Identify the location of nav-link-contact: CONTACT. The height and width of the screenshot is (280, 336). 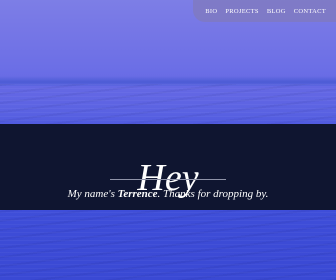
(310, 11).